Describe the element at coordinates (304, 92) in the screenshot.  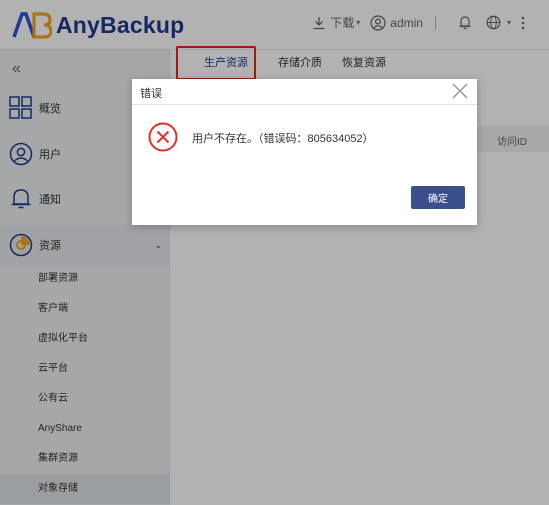
I see `dialog-header: 错误` at that location.